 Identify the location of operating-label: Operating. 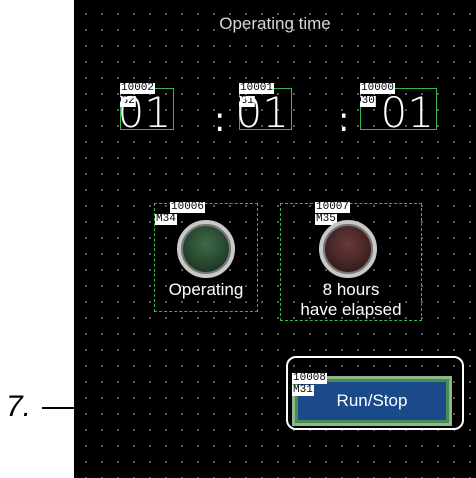
(206, 289).